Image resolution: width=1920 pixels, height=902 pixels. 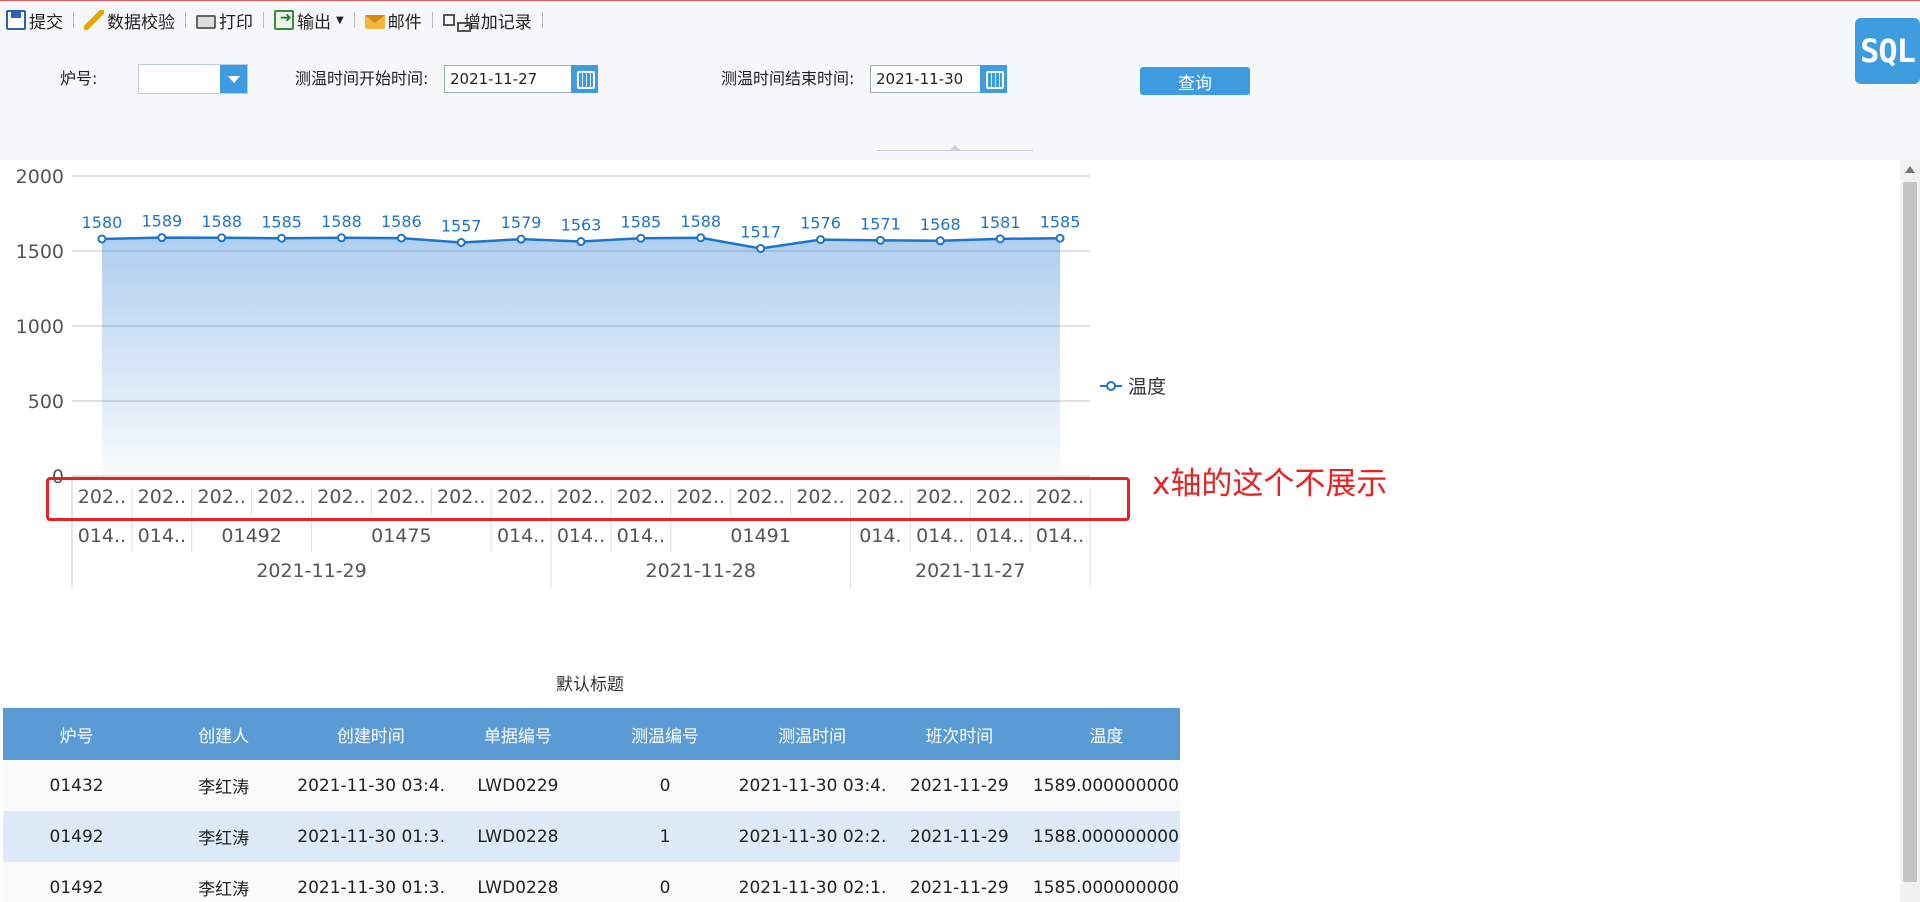 I want to click on table-cell: 01432, so click(x=77, y=785).